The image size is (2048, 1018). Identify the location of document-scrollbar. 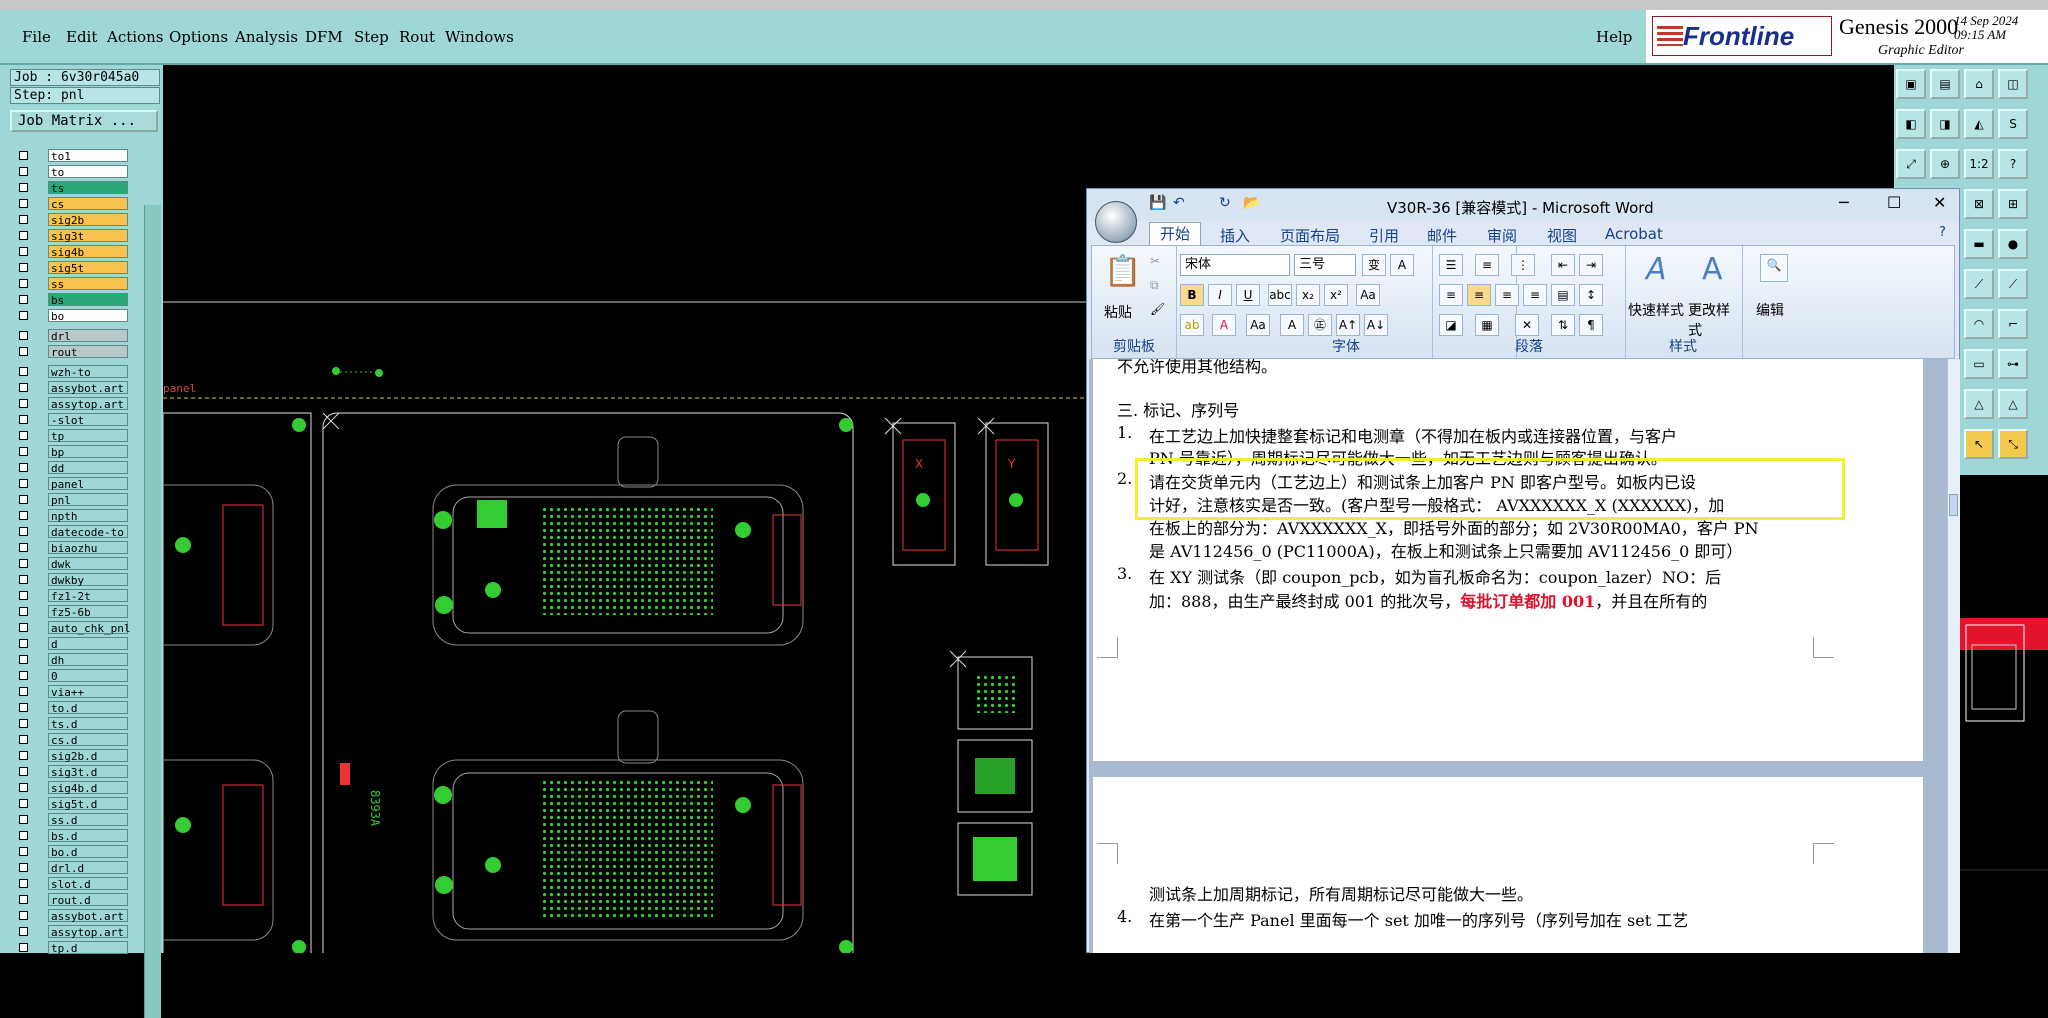
(1953, 656).